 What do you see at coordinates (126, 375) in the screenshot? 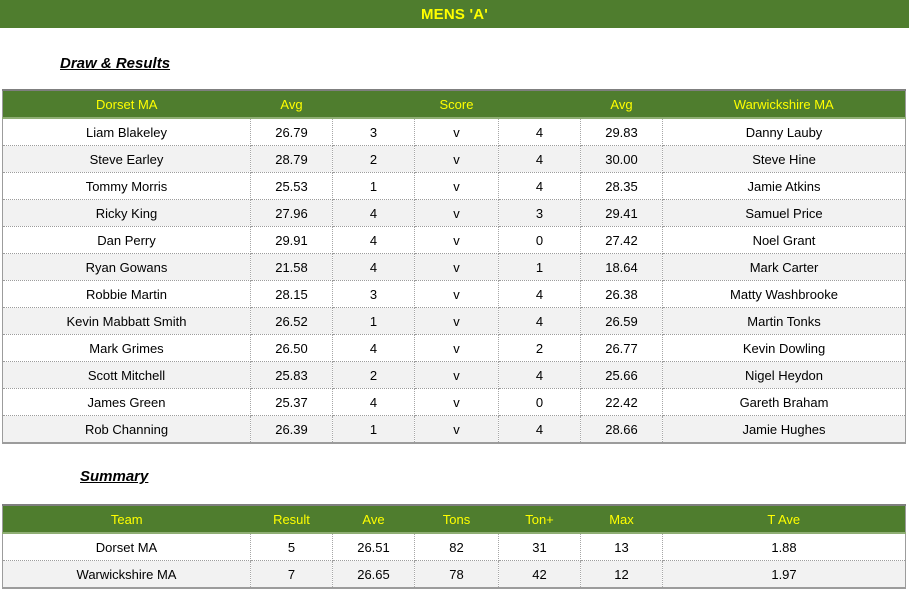
I see `cell-home-player: Scott Mitchell` at bounding box center [126, 375].